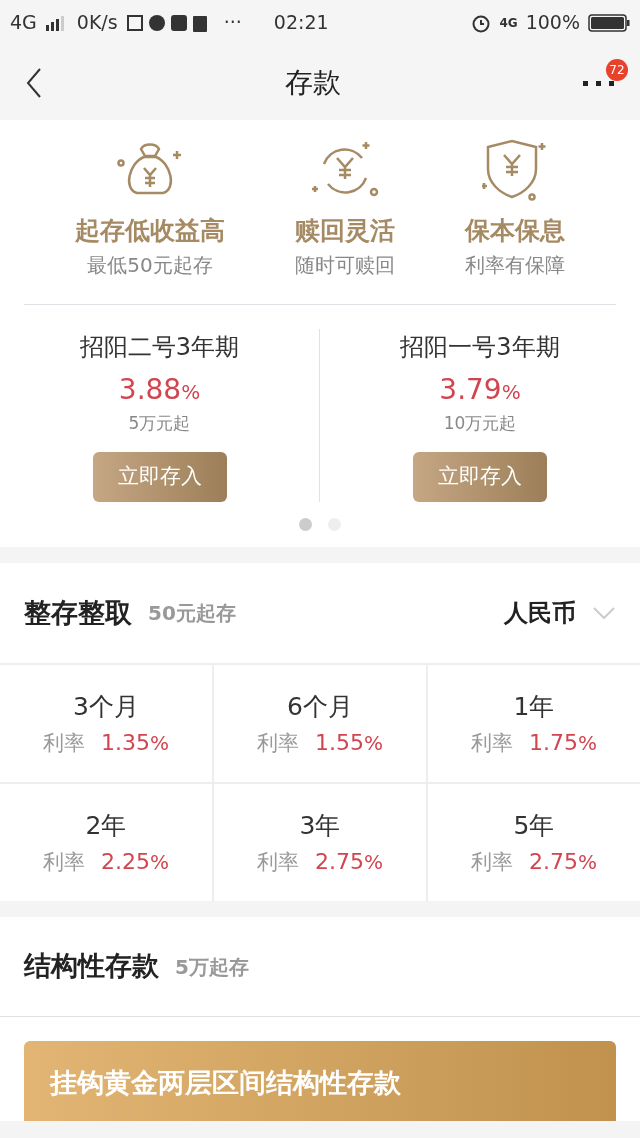 The height and width of the screenshot is (1138, 640). I want to click on term-label: 3年, so click(320, 826).